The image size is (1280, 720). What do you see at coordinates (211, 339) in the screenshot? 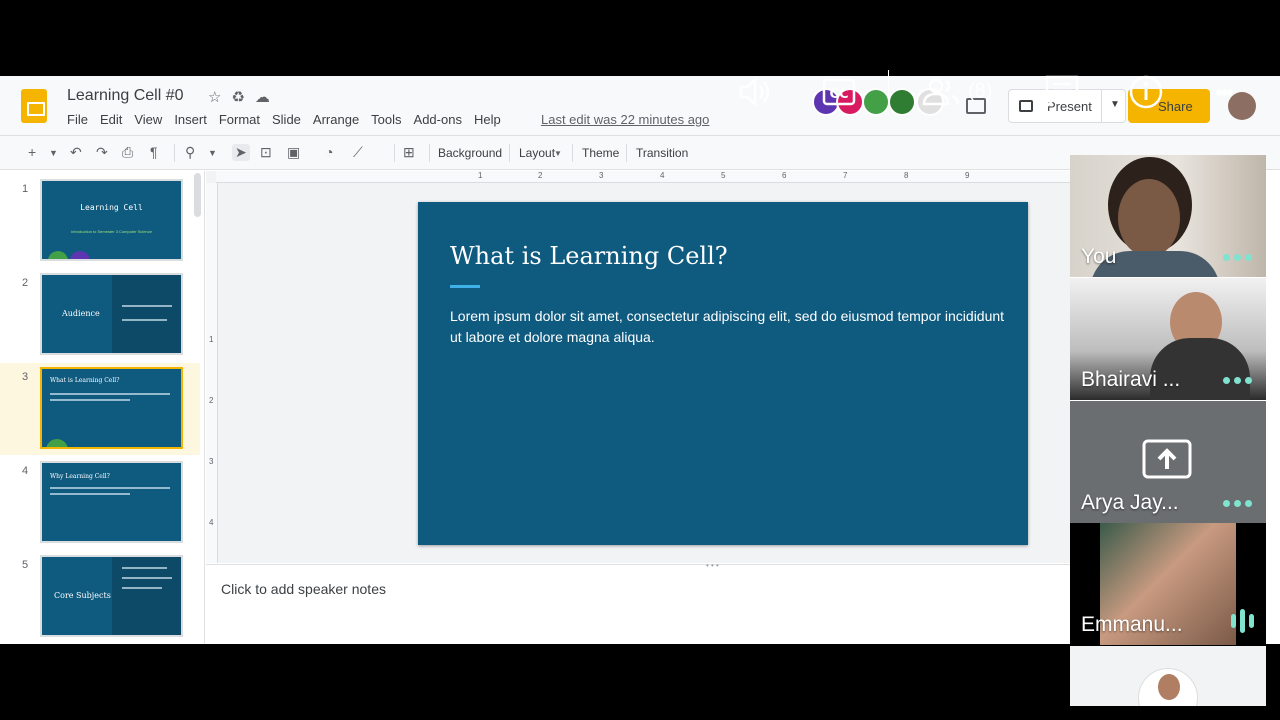
I see `ruler-tick: 1` at bounding box center [211, 339].